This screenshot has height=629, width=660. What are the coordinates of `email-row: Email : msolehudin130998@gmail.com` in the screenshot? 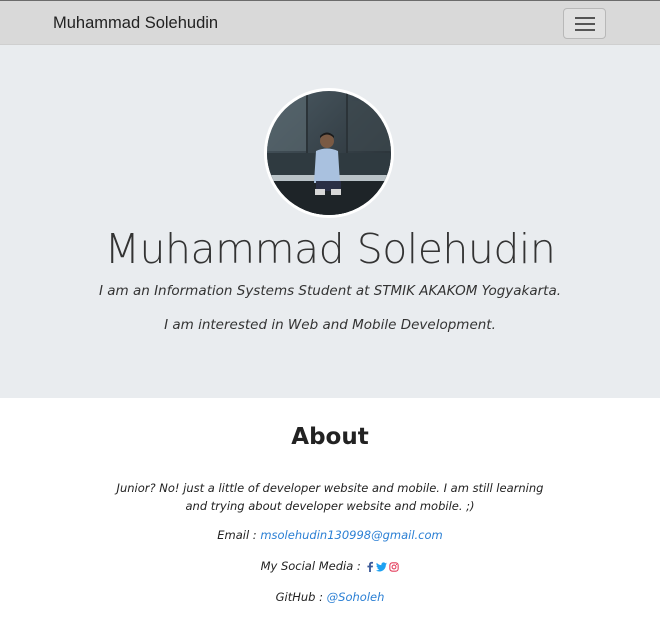 It's located at (330, 535).